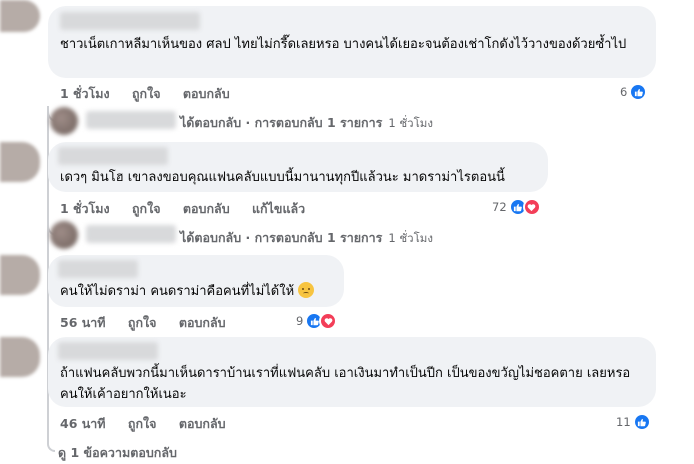 The height and width of the screenshot is (464, 694). What do you see at coordinates (306, 290) in the screenshot?
I see `sad-face-emoji` at bounding box center [306, 290].